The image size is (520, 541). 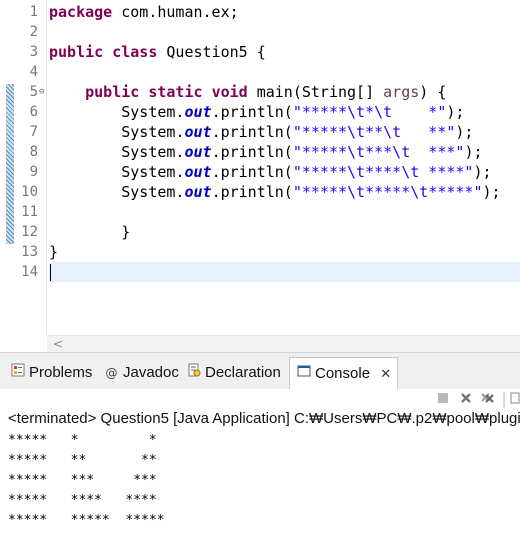 What do you see at coordinates (58, 344) in the screenshot?
I see `scroll-left-arrow-icon: <` at bounding box center [58, 344].